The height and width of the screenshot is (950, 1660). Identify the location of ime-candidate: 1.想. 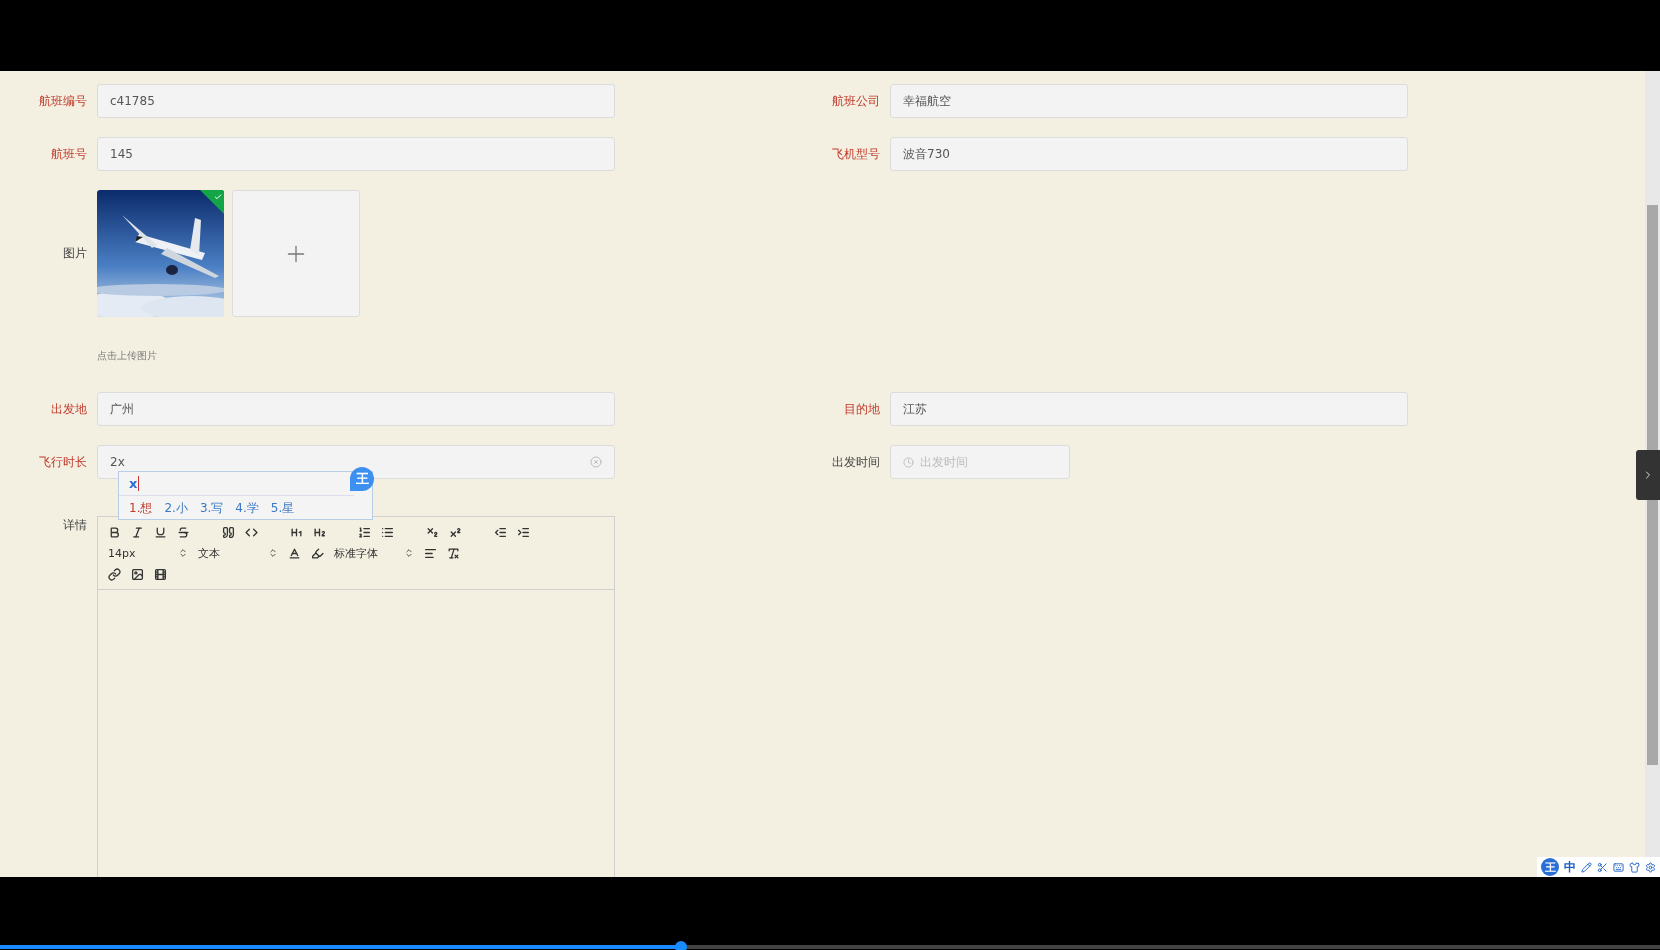
(141, 508).